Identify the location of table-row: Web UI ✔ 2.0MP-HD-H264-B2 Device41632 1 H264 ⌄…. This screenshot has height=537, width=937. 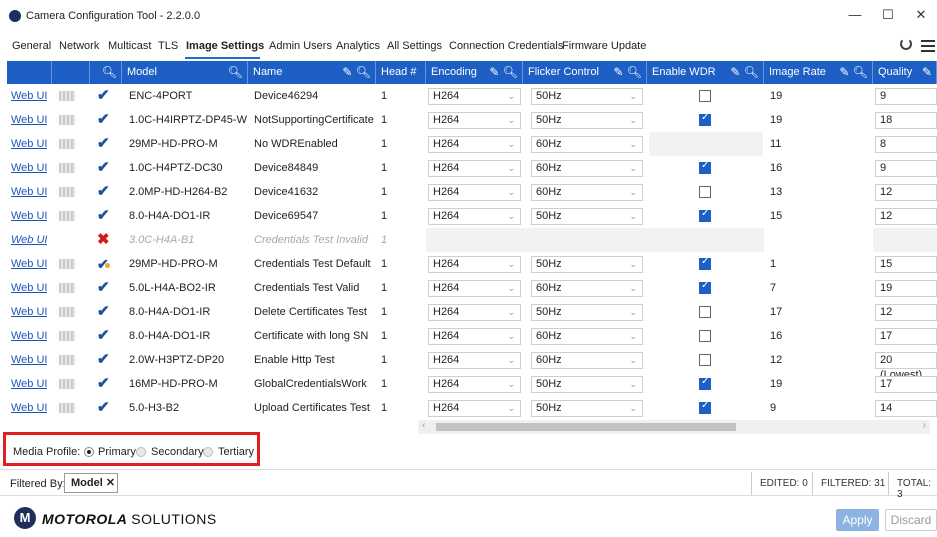
(472, 192).